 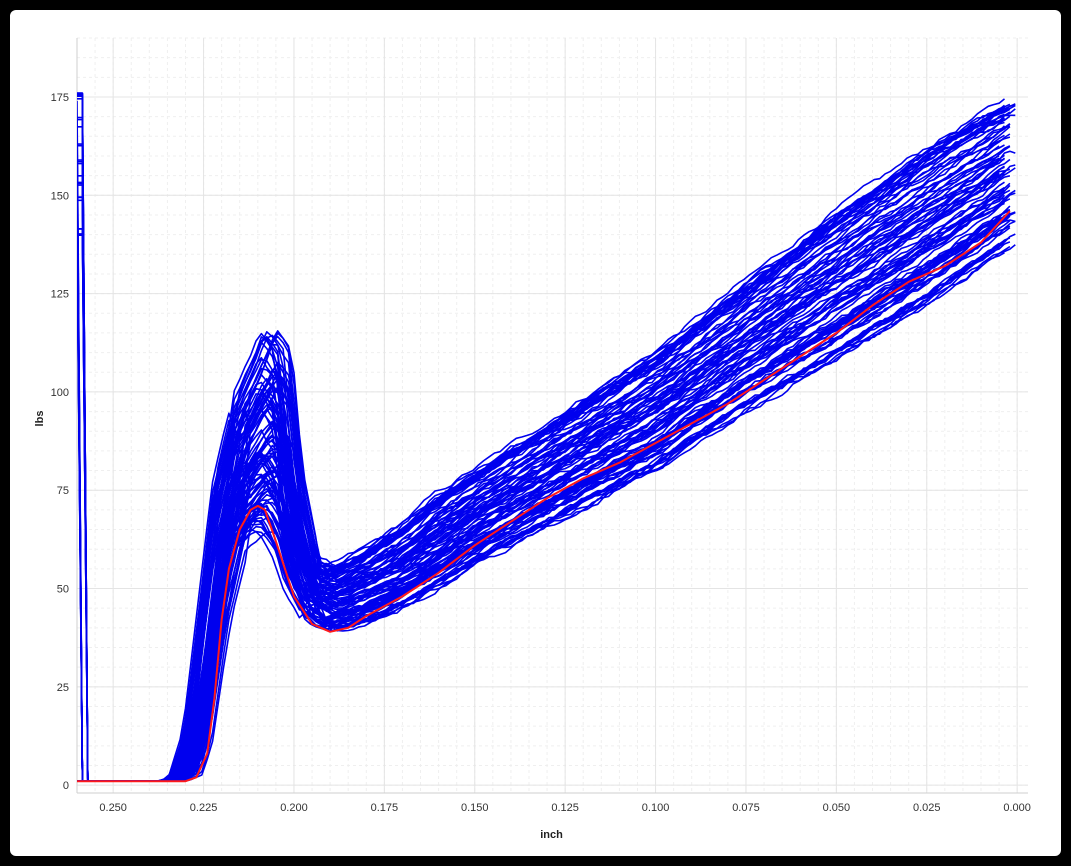 What do you see at coordinates (60, 196) in the screenshot?
I see `y-tick-label: 150` at bounding box center [60, 196].